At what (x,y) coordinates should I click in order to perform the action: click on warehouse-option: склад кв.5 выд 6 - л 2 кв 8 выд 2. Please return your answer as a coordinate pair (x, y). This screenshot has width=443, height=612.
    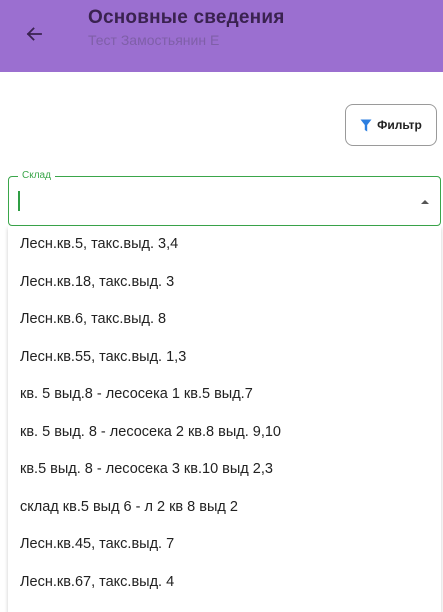
    Looking at the image, I should click on (224, 508).